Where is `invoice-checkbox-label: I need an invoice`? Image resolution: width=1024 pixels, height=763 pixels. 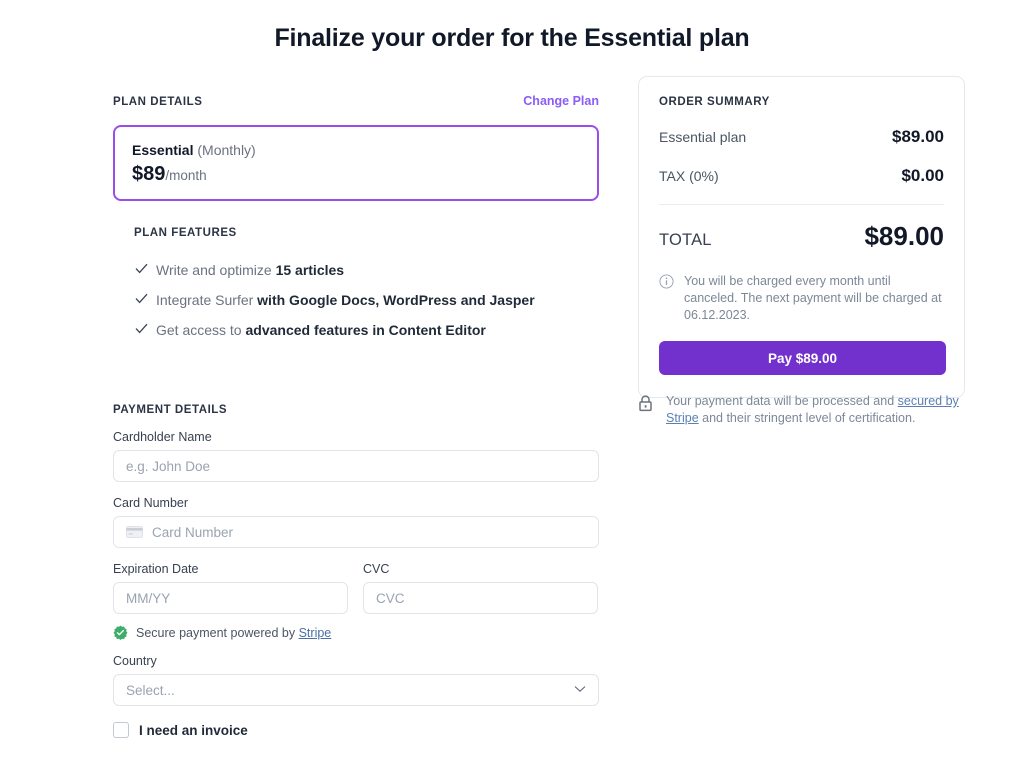
invoice-checkbox-label: I need an invoice is located at coordinates (193, 730).